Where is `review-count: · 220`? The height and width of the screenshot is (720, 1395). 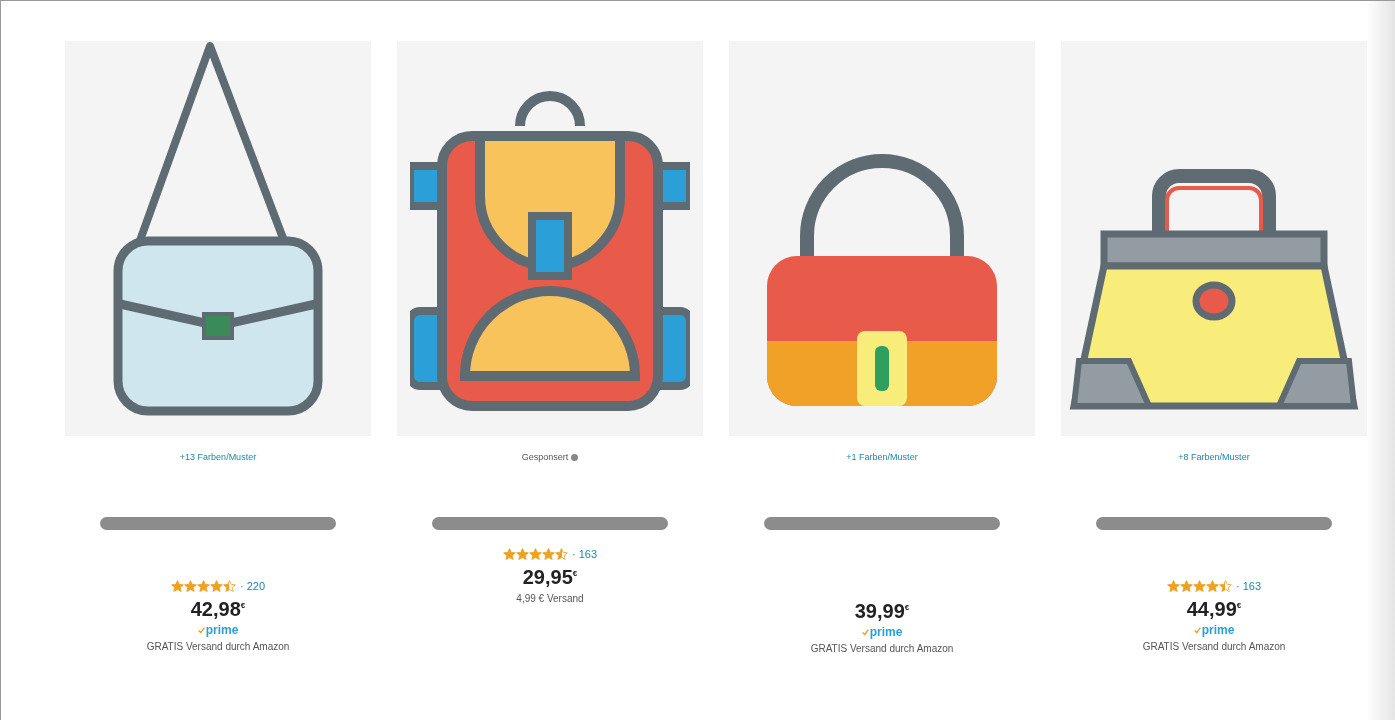 review-count: · 220 is located at coordinates (252, 586).